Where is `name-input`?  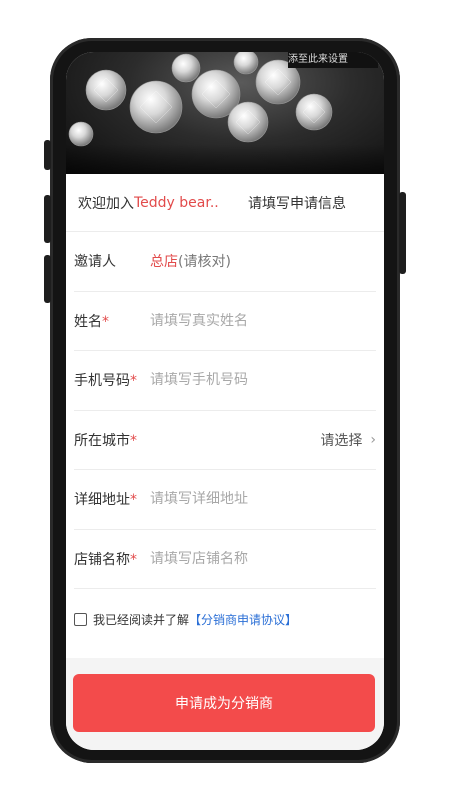 name-input is located at coordinates (250, 320).